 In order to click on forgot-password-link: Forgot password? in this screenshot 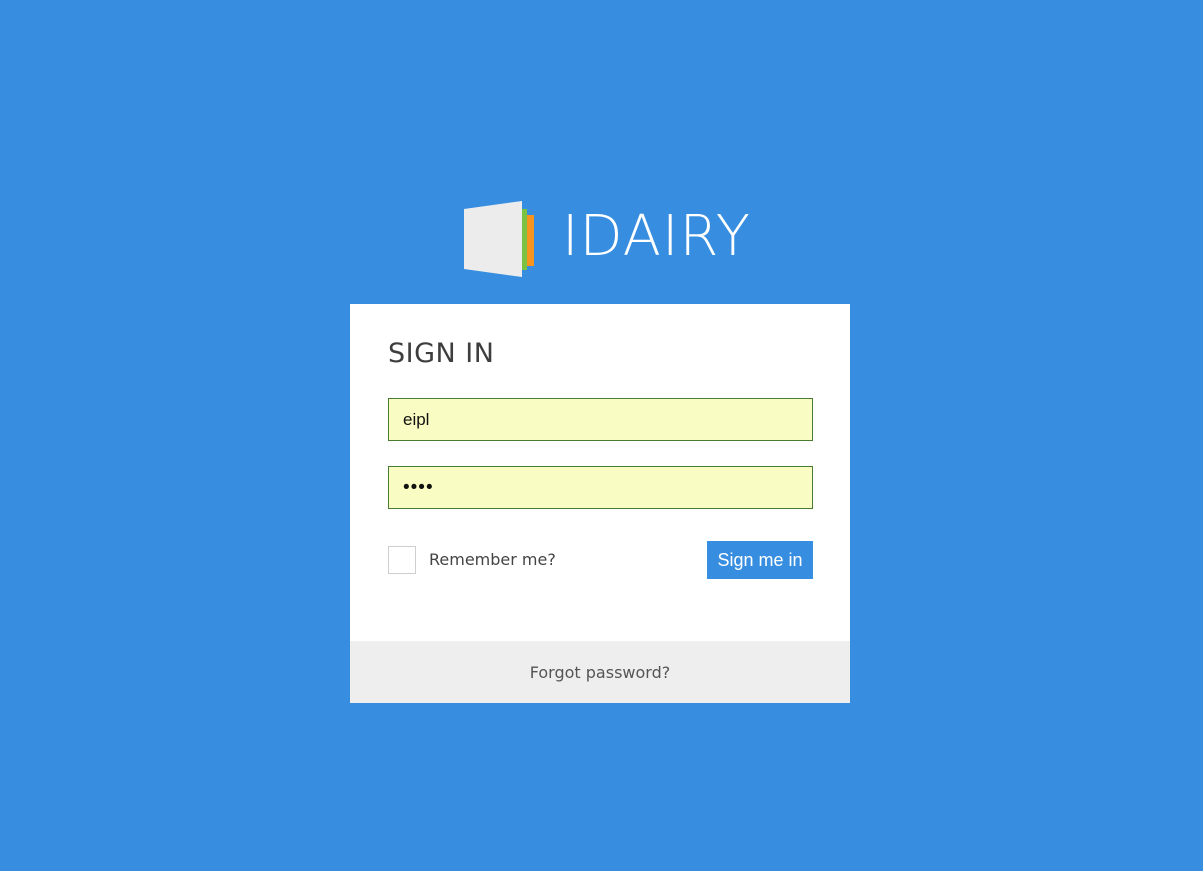, I will do `click(600, 672)`.